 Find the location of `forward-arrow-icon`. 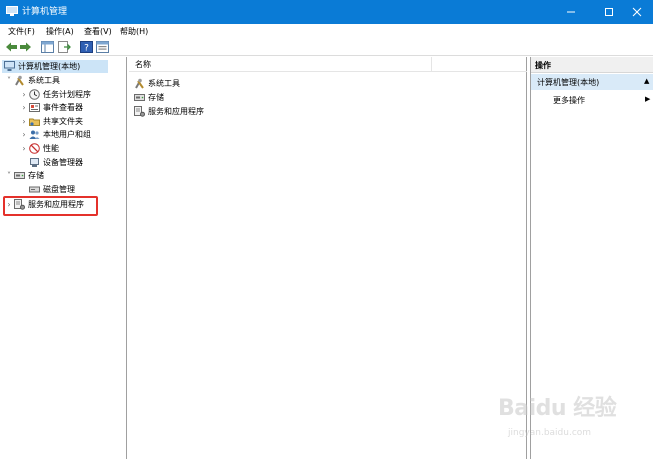

forward-arrow-icon is located at coordinates (25, 47).